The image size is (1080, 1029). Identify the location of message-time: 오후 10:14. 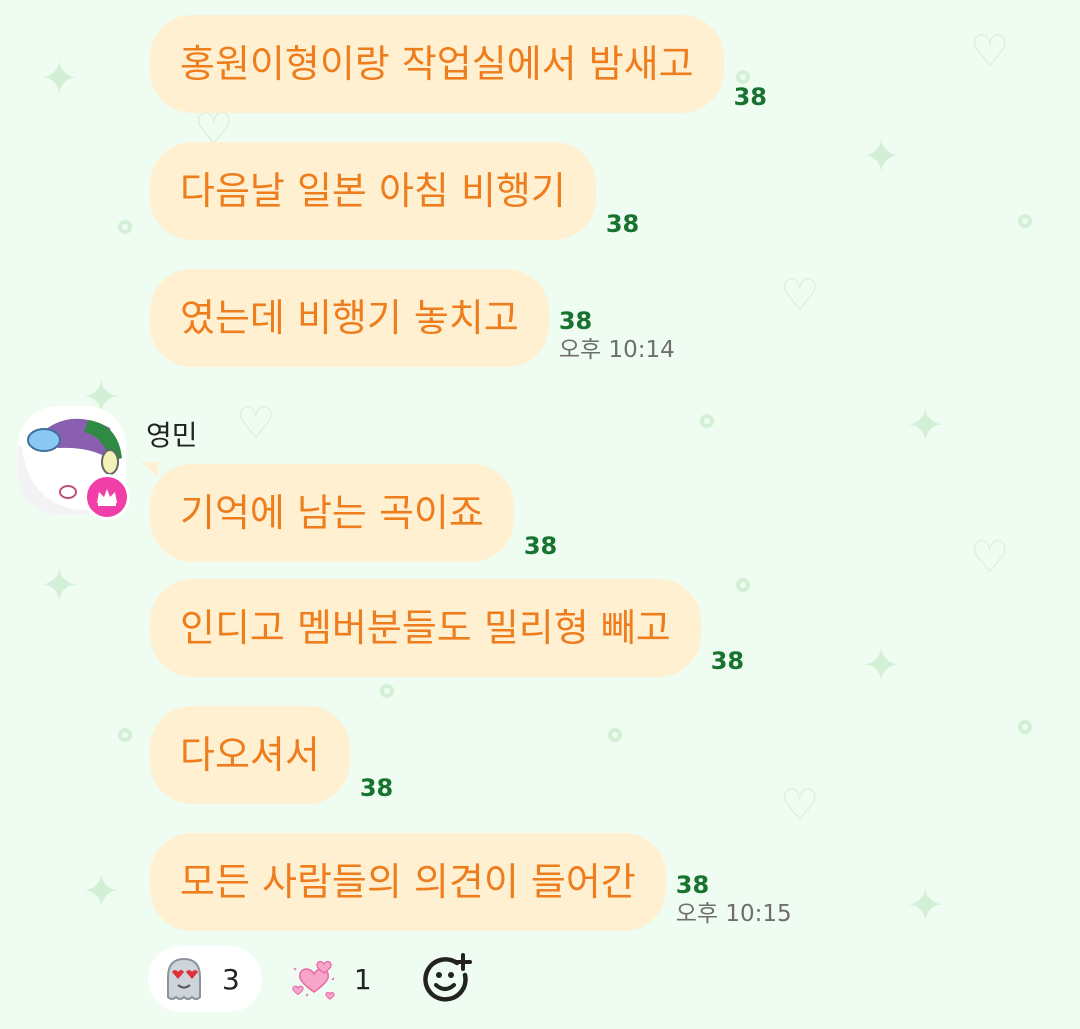
(616, 350).